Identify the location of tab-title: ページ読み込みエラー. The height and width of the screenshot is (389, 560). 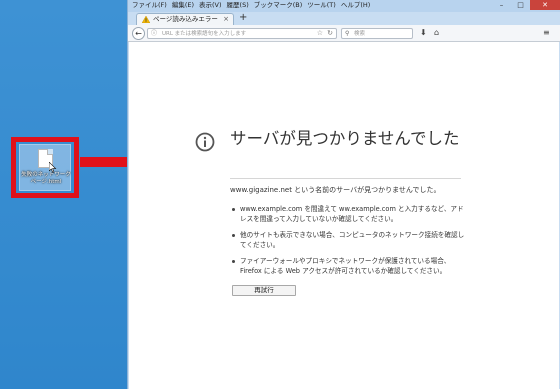
(185, 19).